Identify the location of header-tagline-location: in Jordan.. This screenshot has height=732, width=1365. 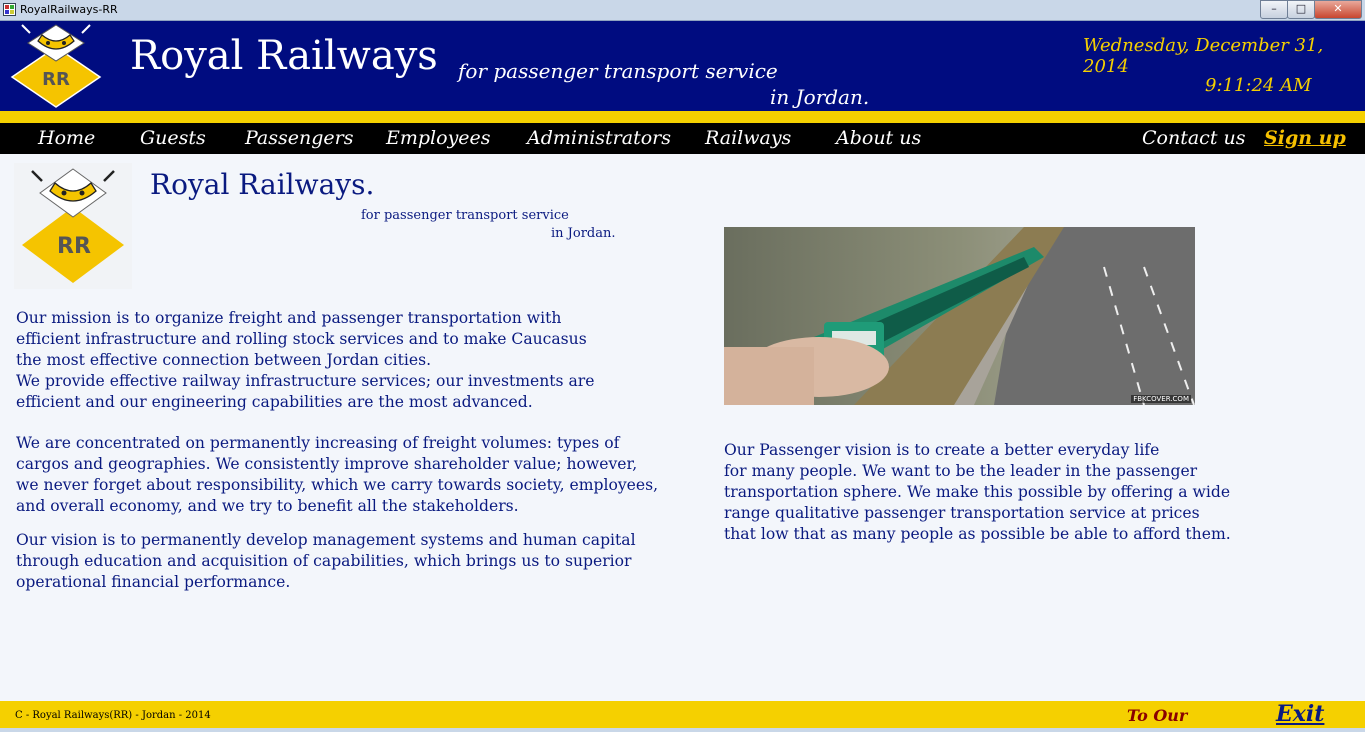
(820, 97).